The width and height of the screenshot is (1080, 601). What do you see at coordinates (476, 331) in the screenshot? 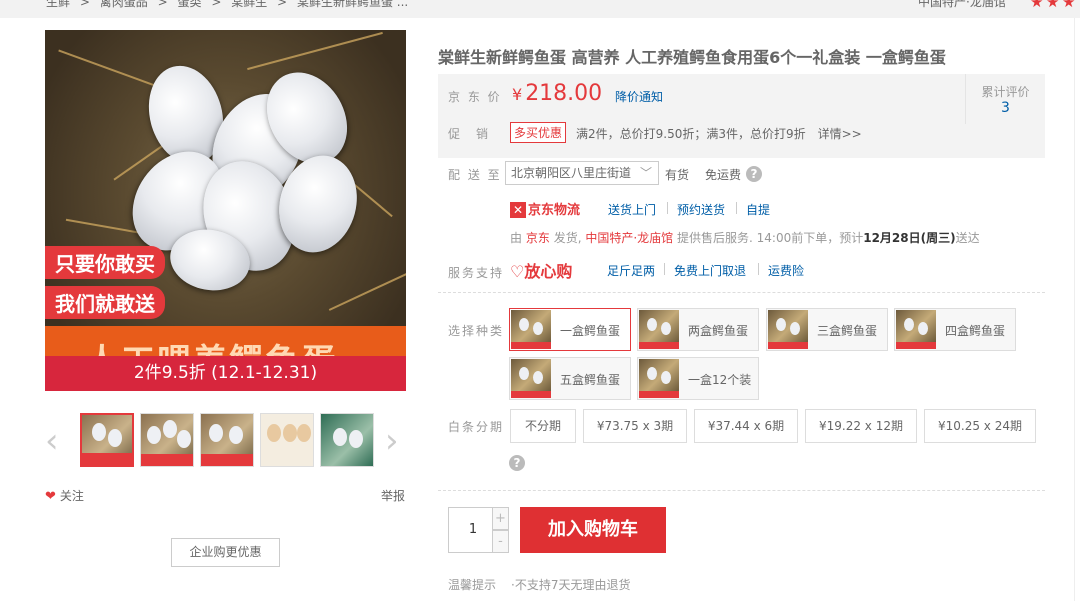
I see `variant-label: 选择种类` at bounding box center [476, 331].